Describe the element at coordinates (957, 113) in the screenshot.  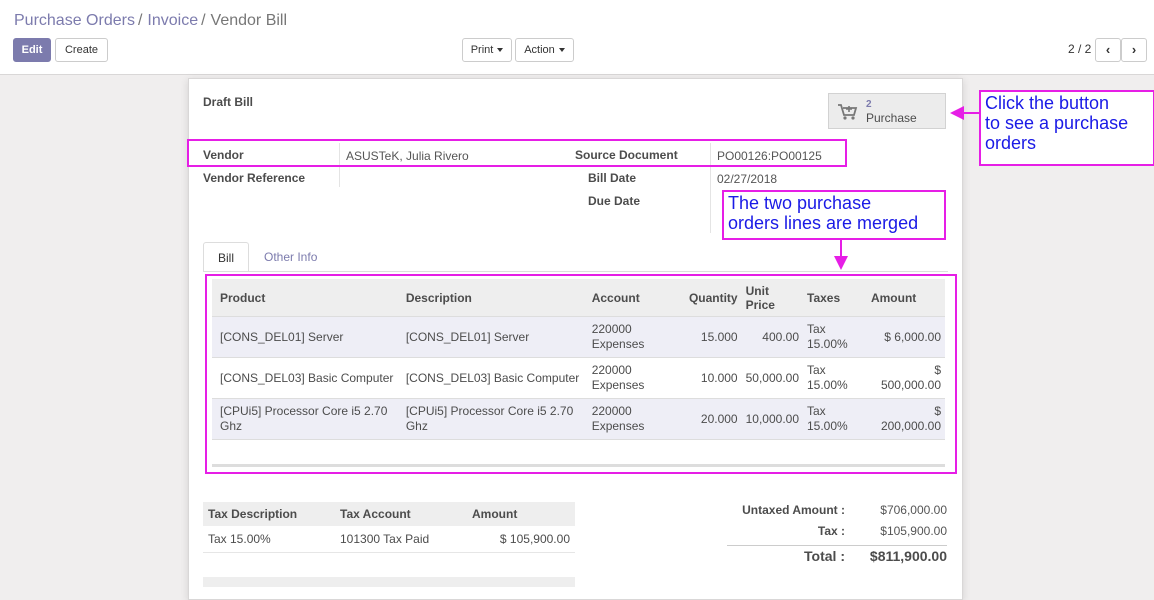
I see `arrow-left-head-icon` at that location.